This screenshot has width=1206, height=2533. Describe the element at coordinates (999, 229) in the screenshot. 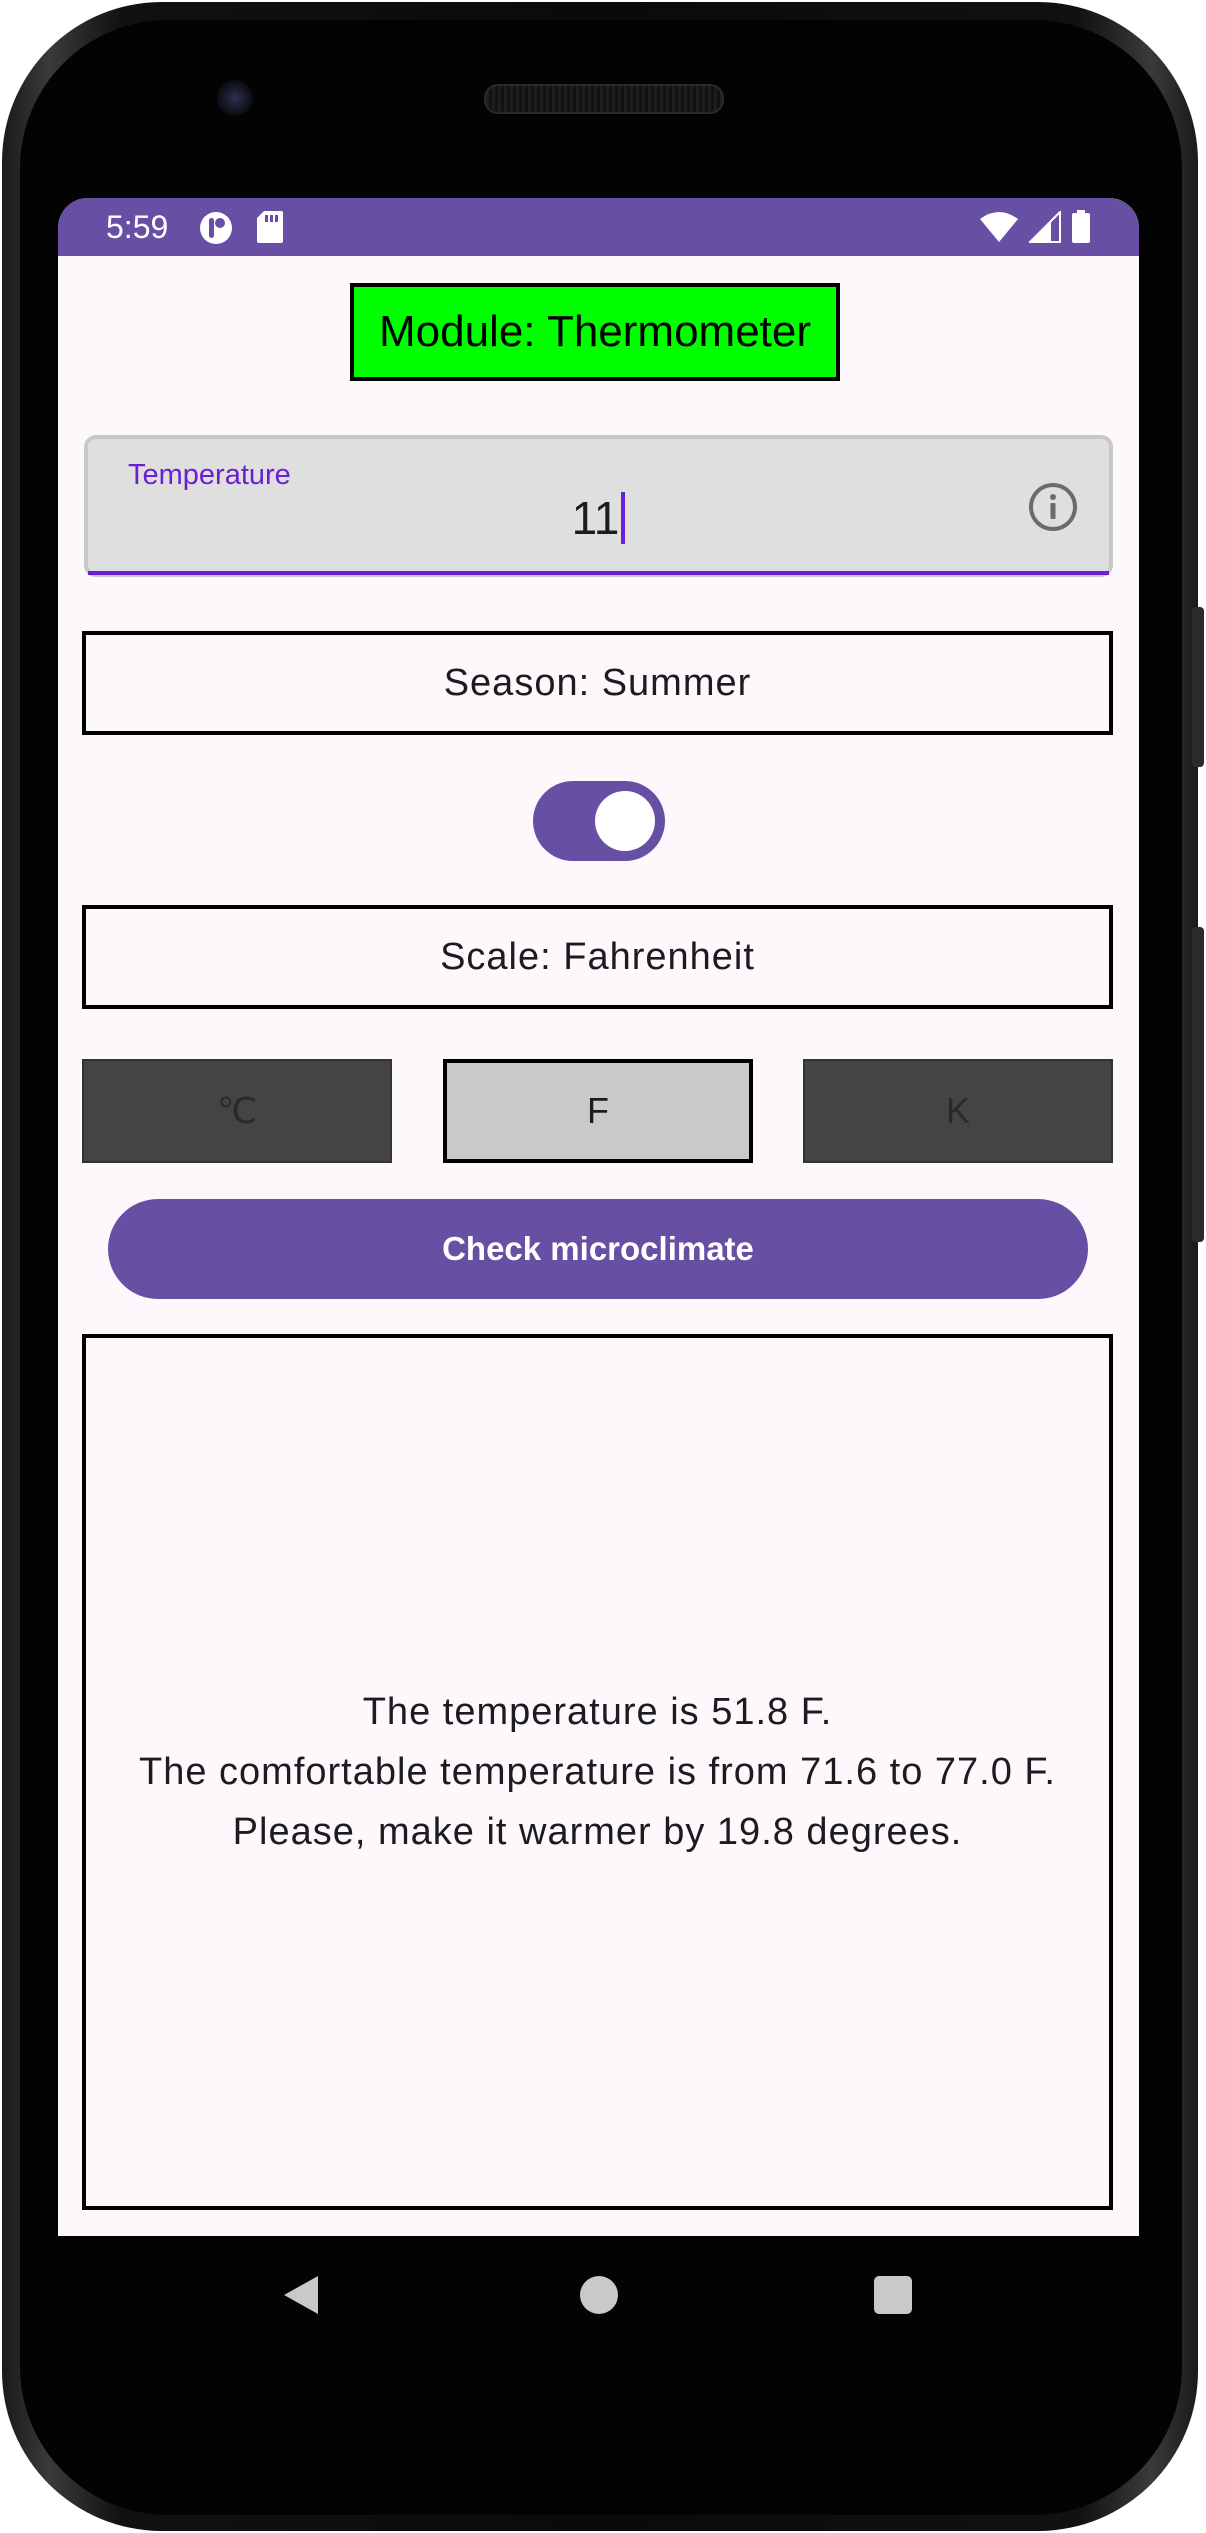

I see `wifi-icon` at that location.